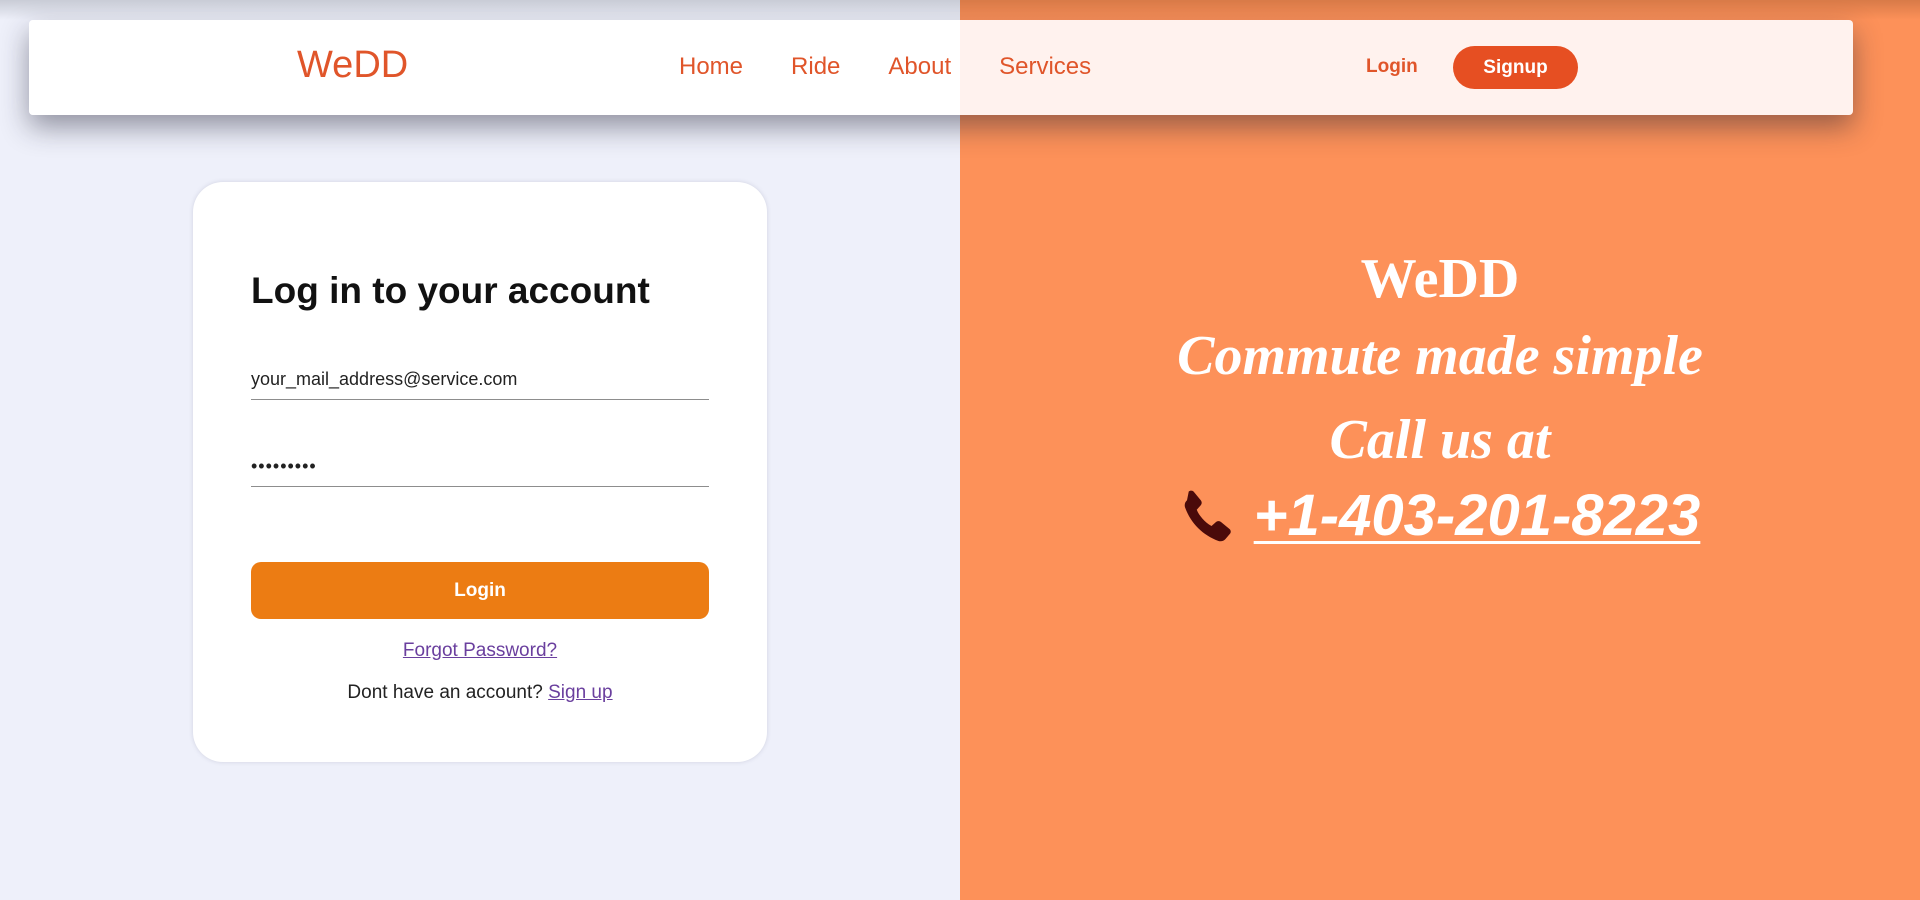  Describe the element at coordinates (480, 466) in the screenshot. I see `password-field` at that location.